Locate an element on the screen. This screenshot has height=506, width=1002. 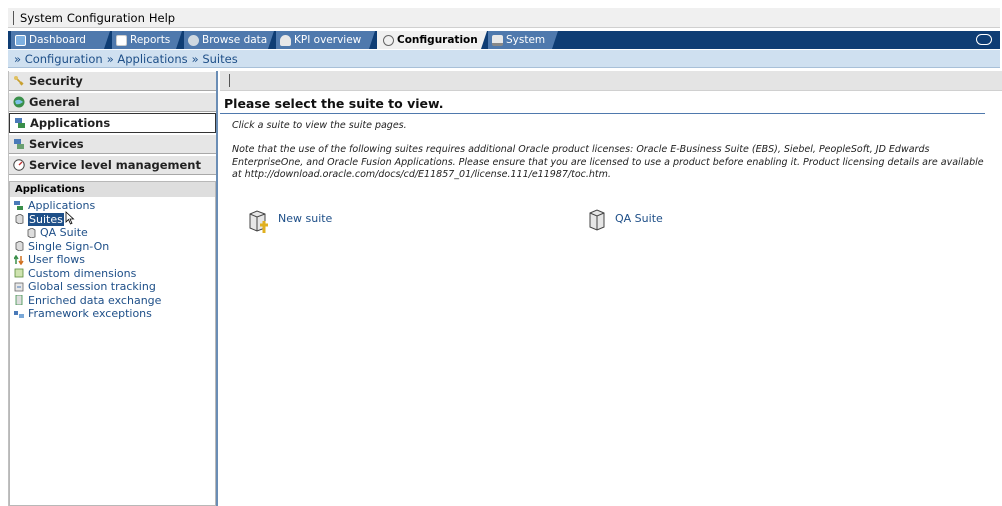
menu-configuration: Configuration is located at coordinates (106, 18).